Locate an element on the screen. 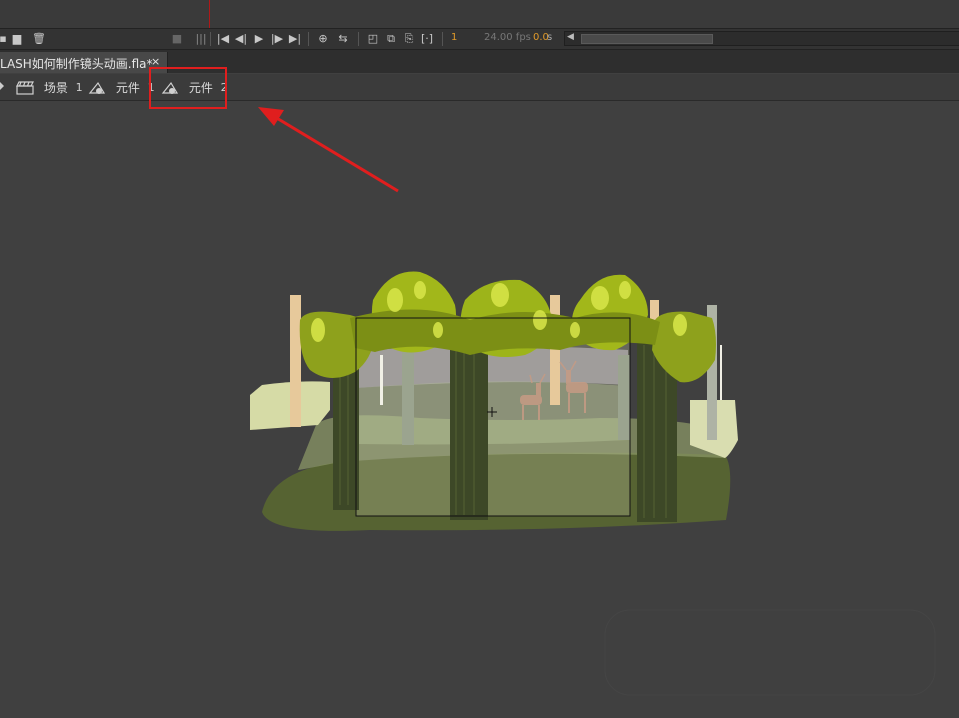  annotation-highlight-box is located at coordinates (188, 88).